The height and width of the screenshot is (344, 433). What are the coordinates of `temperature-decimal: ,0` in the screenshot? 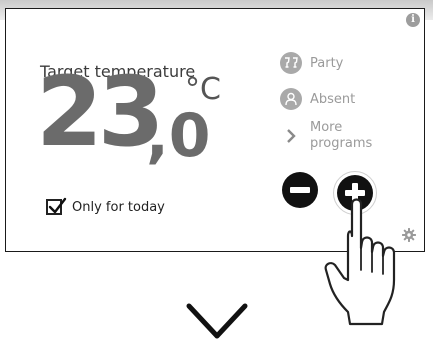 It's located at (178, 136).